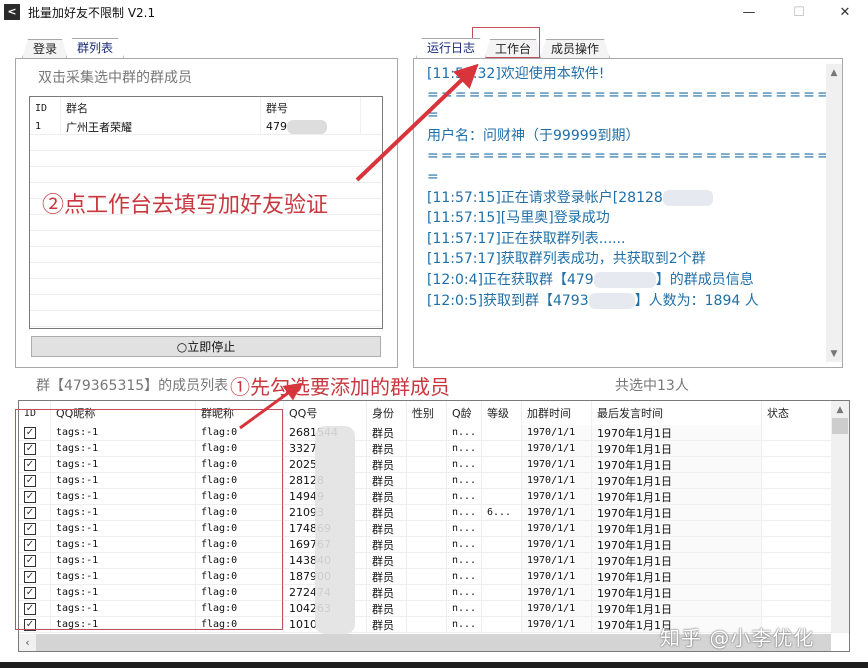 This screenshot has width=868, height=668. Describe the element at coordinates (434, 665) in the screenshot. I see `bottom-strip` at that location.